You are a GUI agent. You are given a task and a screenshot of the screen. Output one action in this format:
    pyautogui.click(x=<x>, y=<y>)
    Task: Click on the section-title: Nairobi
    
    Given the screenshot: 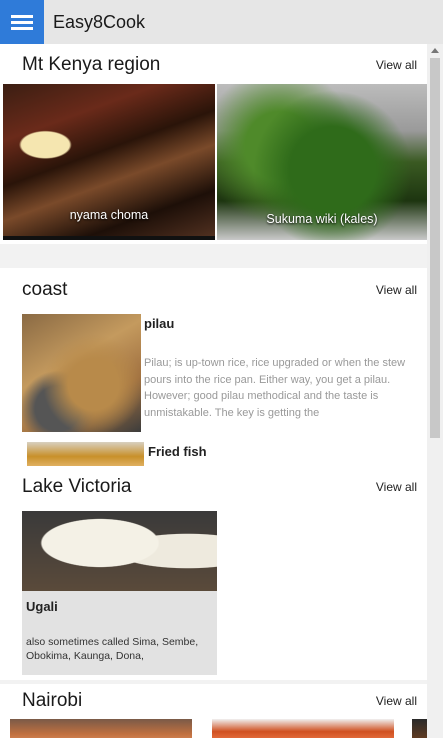 What is the action you would take?
    pyautogui.click(x=52, y=700)
    